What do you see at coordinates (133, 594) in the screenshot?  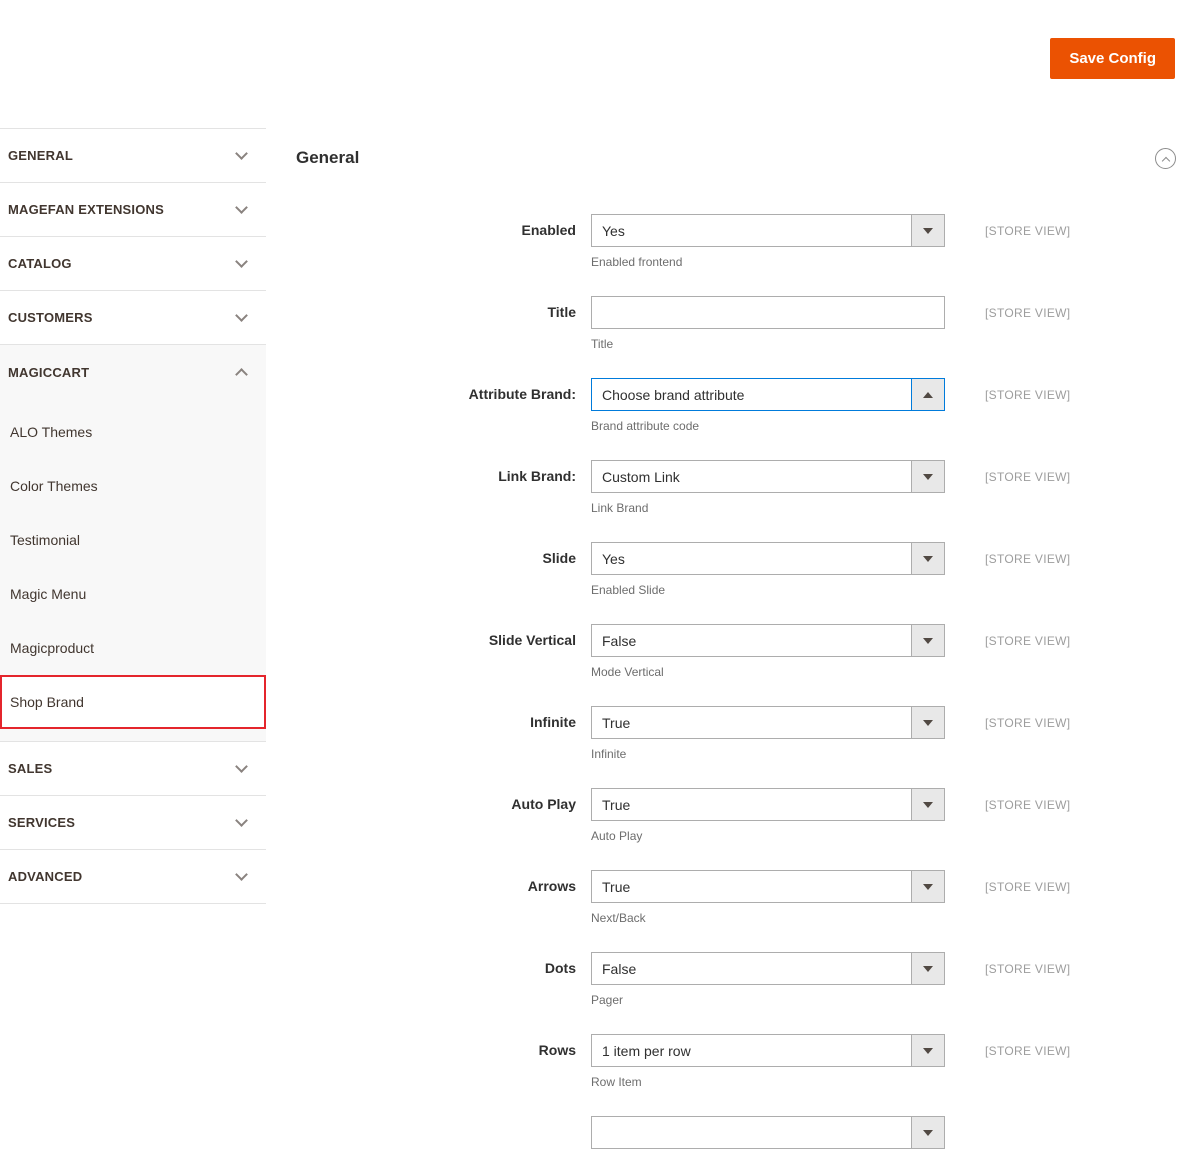 I see `sidebar-item-magic-menu: Magic Menu` at bounding box center [133, 594].